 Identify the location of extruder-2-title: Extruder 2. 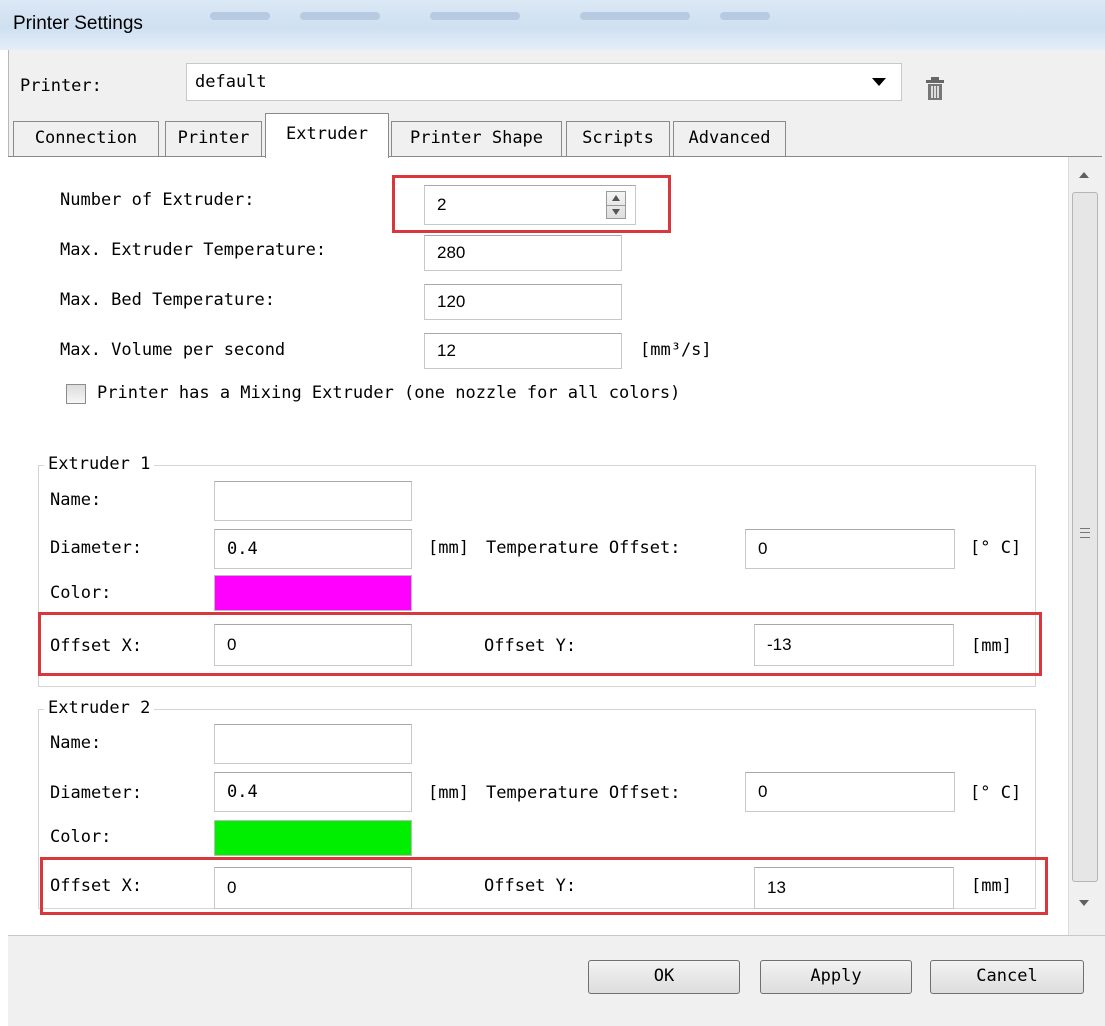
(99, 708).